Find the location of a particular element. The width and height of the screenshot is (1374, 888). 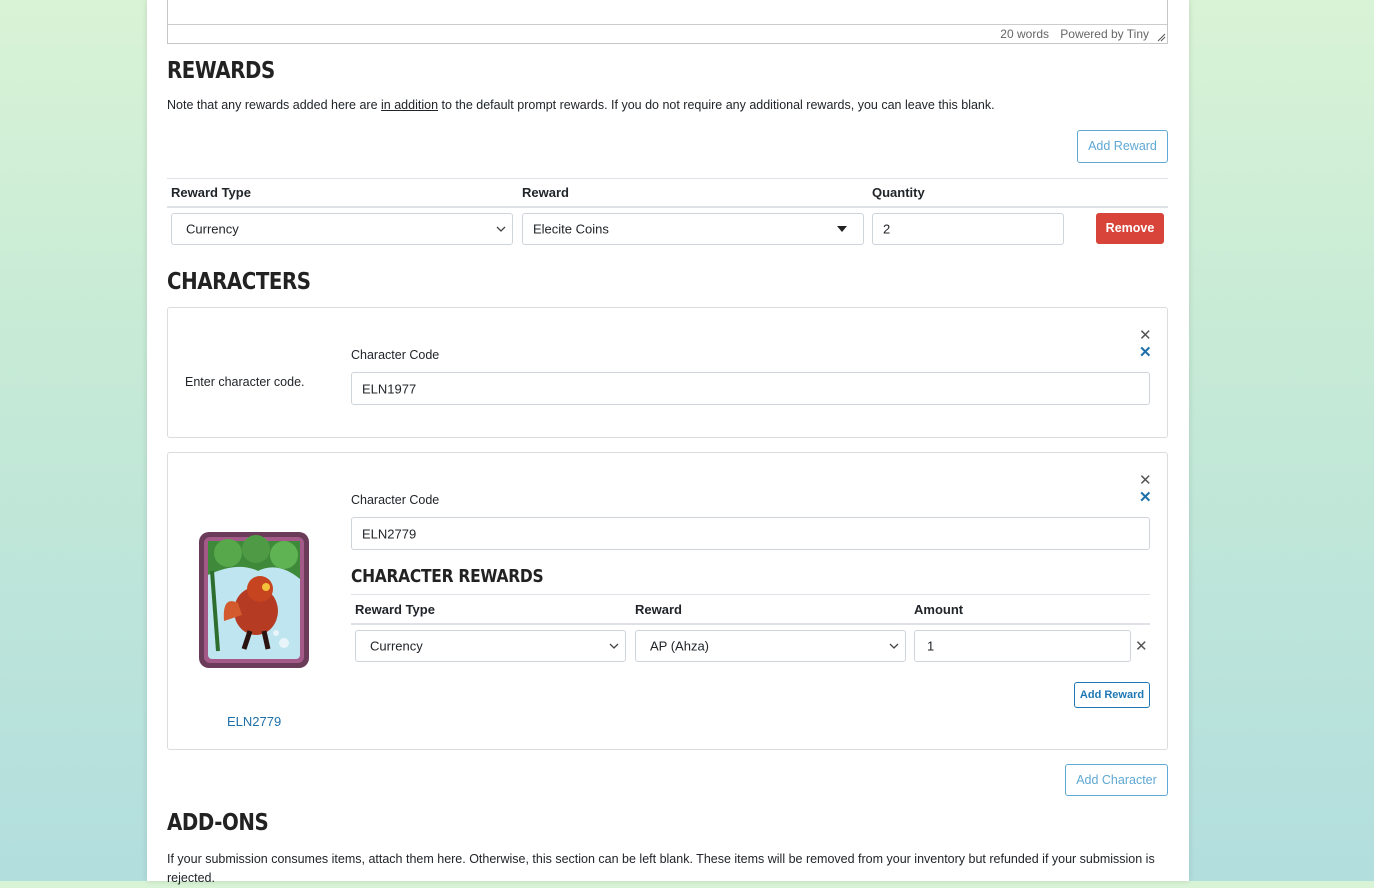

reward-type-select: Currency is located at coordinates (342, 229).